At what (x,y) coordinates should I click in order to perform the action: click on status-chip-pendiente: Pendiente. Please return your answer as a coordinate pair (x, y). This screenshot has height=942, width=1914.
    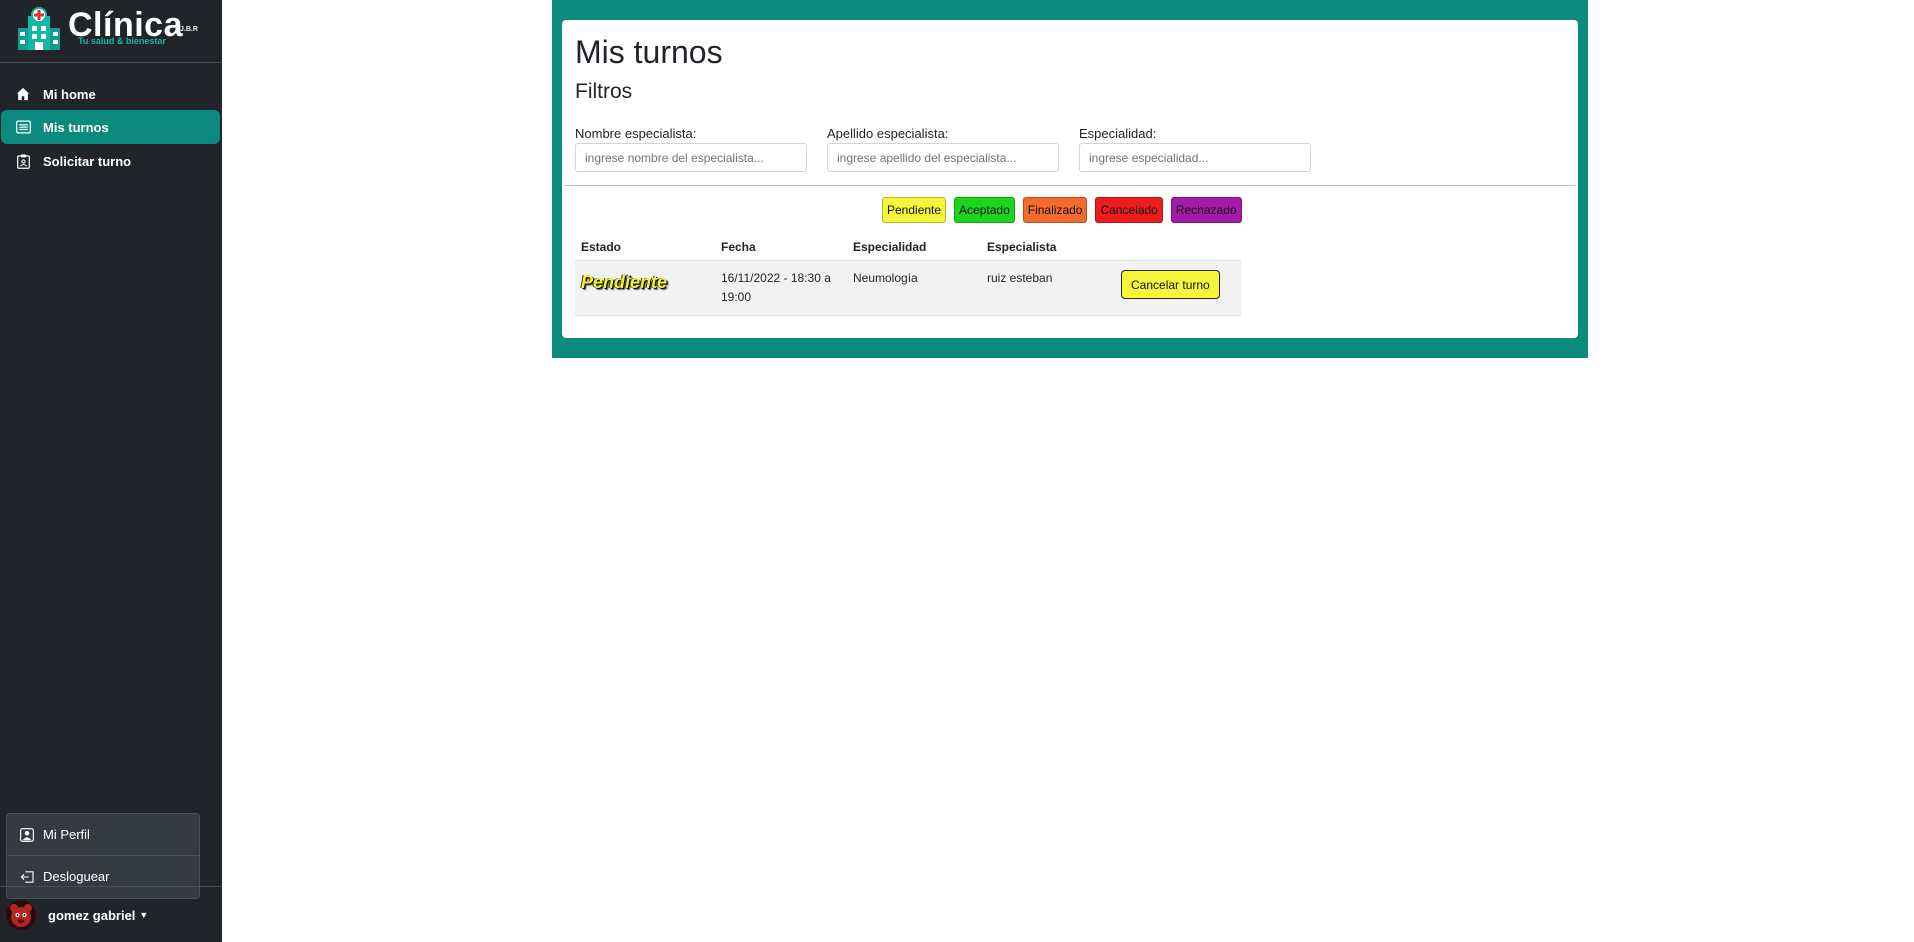
    Looking at the image, I should click on (914, 210).